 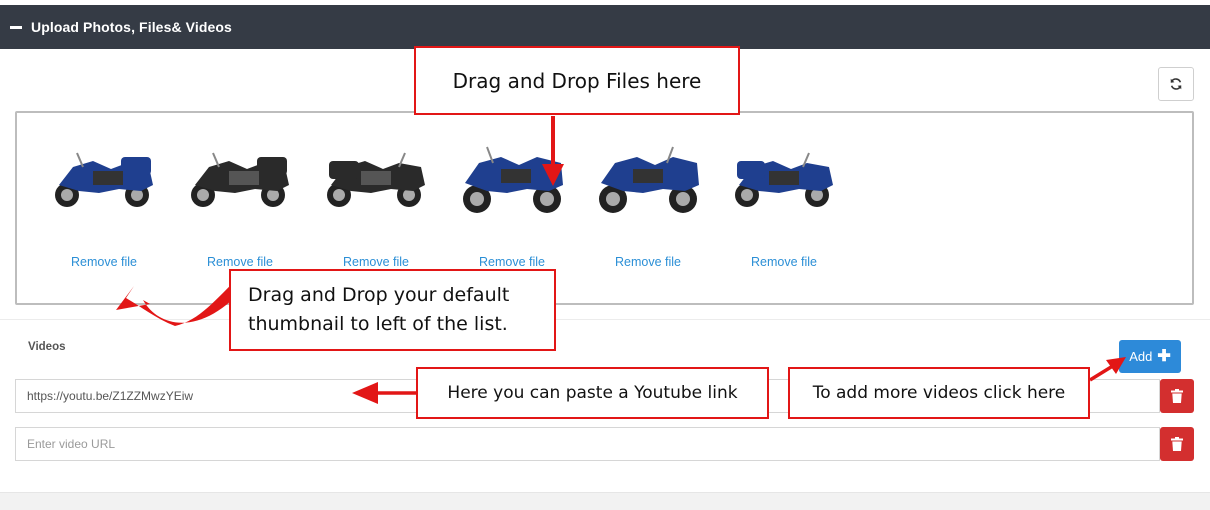 I want to click on refresh-button, so click(x=1176, y=84).